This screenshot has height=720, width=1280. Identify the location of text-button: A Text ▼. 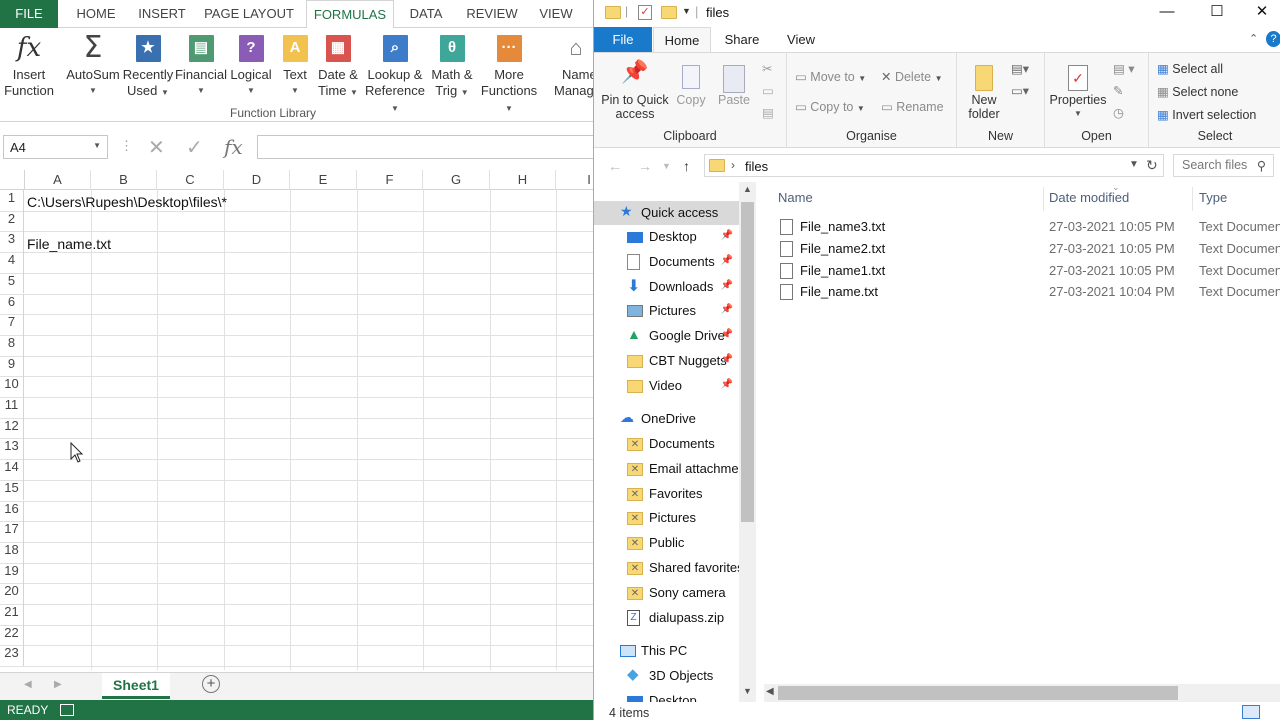
(295, 65).